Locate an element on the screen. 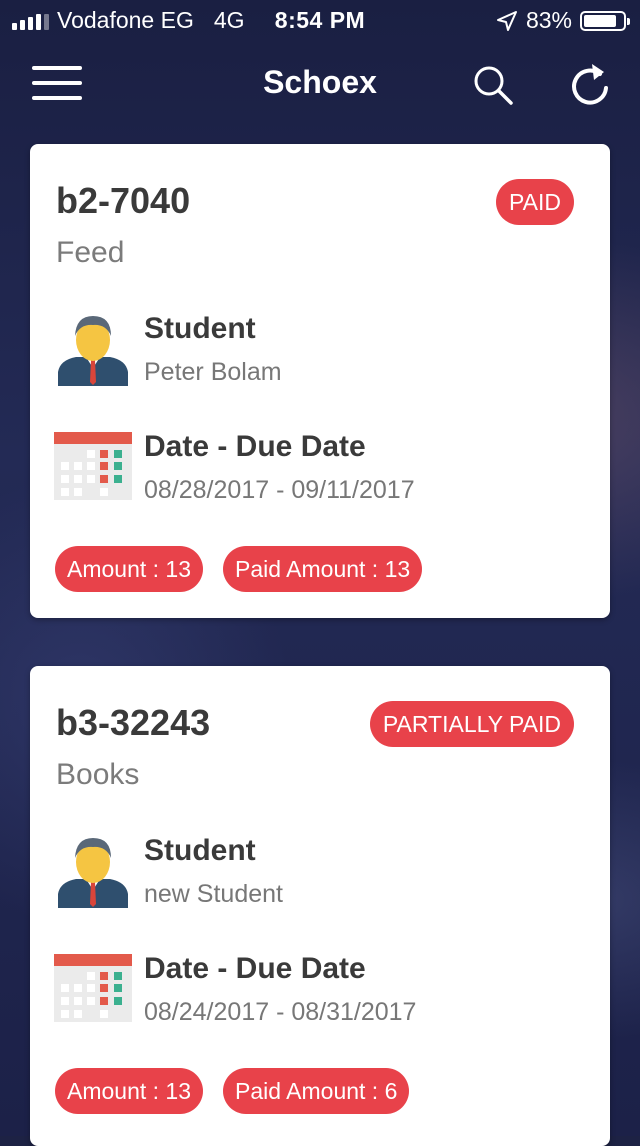 Image resolution: width=640 pixels, height=1146 pixels. paid-amount-badge: Paid Amount : 13 is located at coordinates (323, 569).